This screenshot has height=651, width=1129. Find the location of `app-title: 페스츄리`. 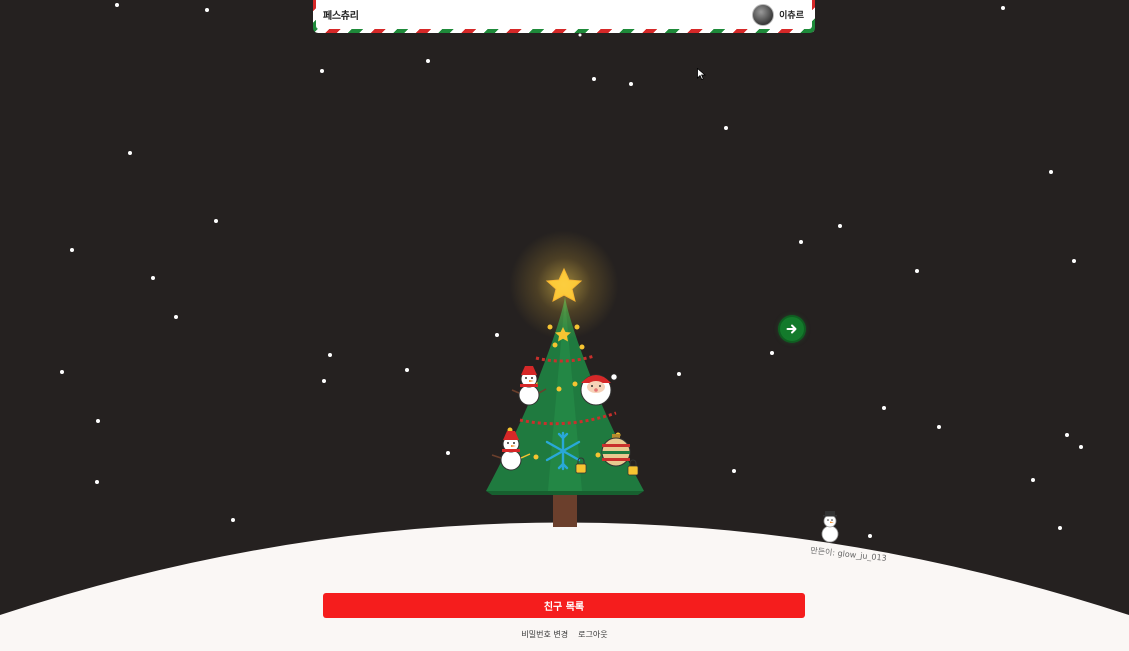

app-title: 페스츄리 is located at coordinates (341, 14).